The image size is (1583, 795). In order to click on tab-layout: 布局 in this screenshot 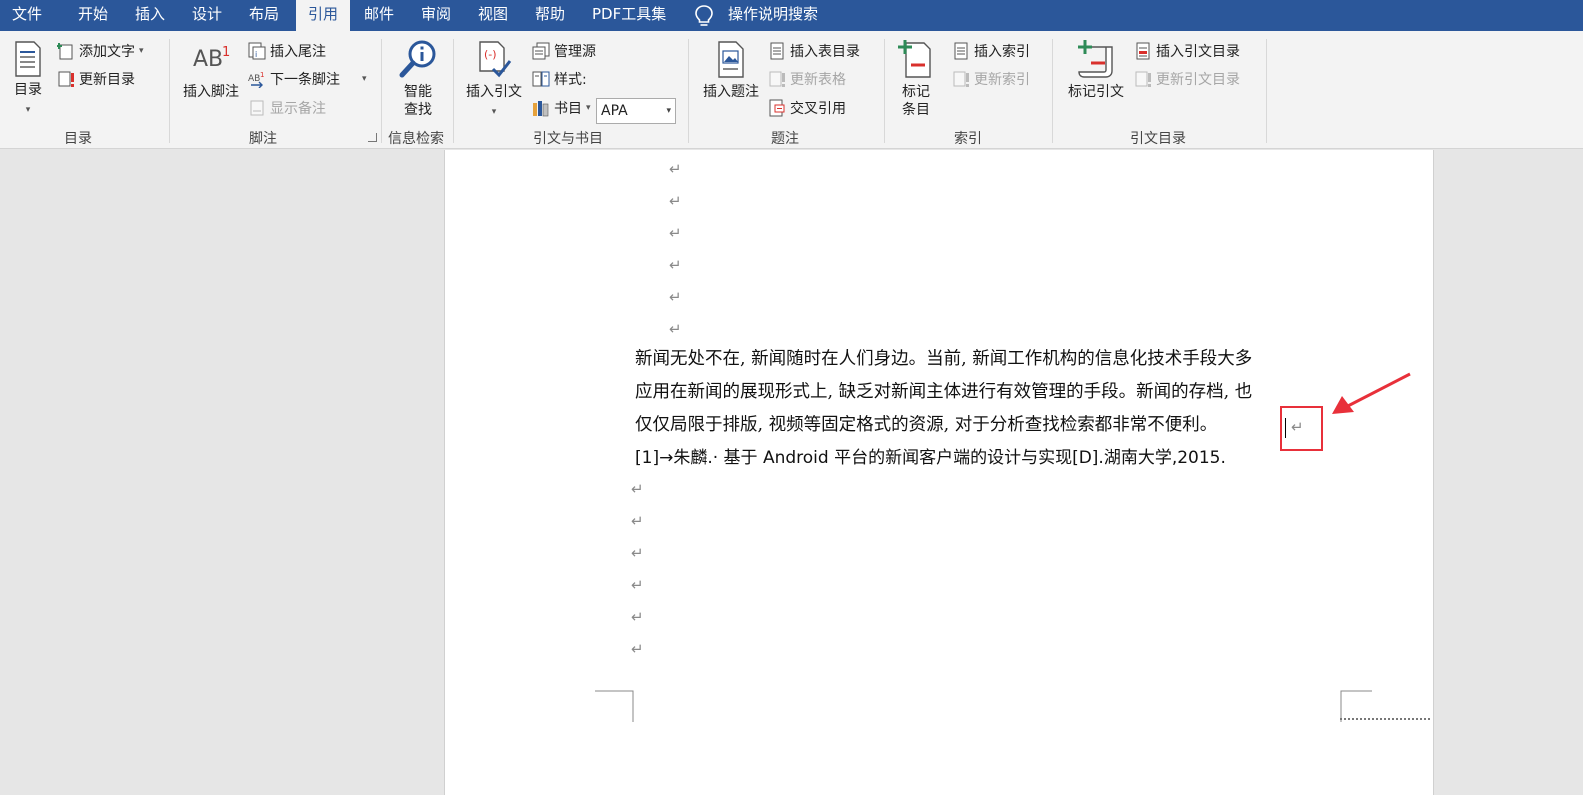, I will do `click(264, 15)`.